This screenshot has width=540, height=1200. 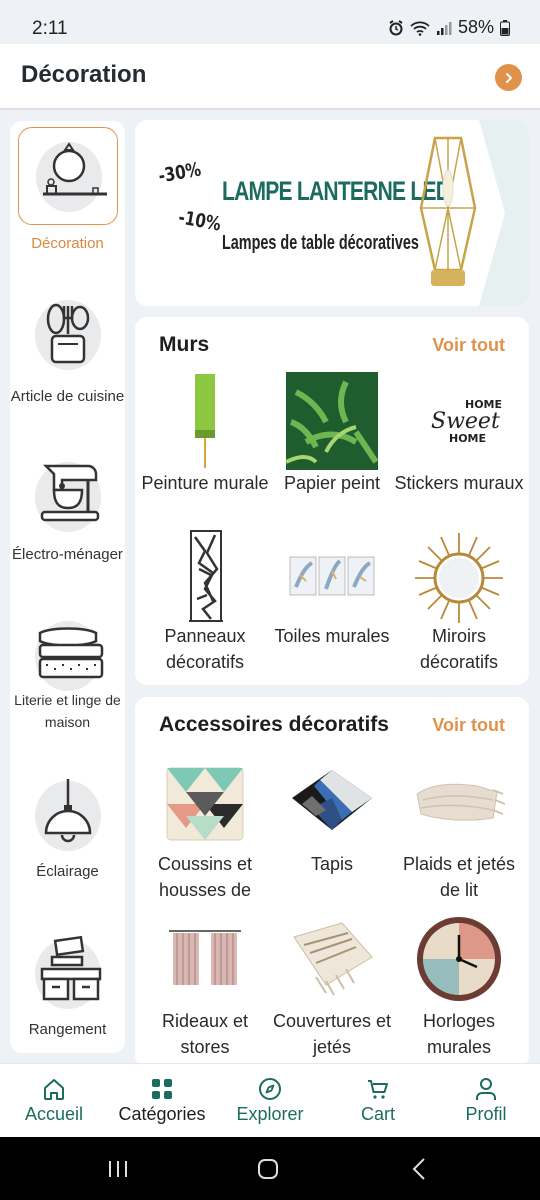 What do you see at coordinates (71, 653) in the screenshot?
I see `bedding-icon` at bounding box center [71, 653].